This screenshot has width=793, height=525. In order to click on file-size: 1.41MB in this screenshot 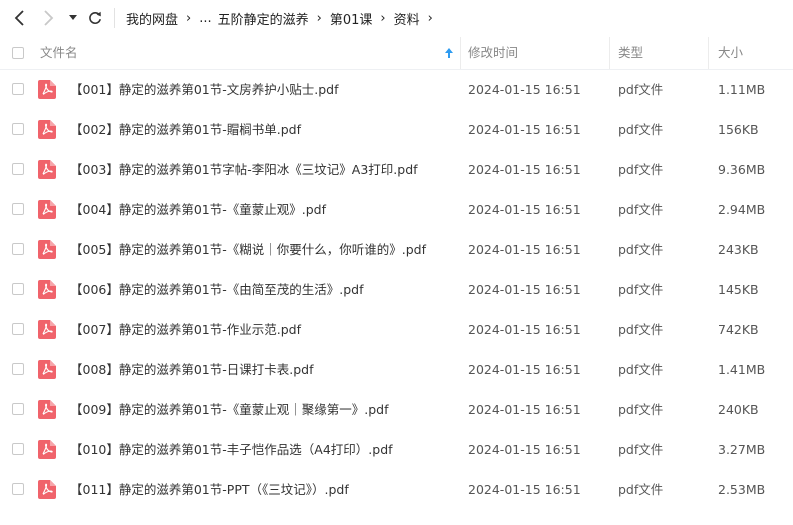, I will do `click(742, 369)`.